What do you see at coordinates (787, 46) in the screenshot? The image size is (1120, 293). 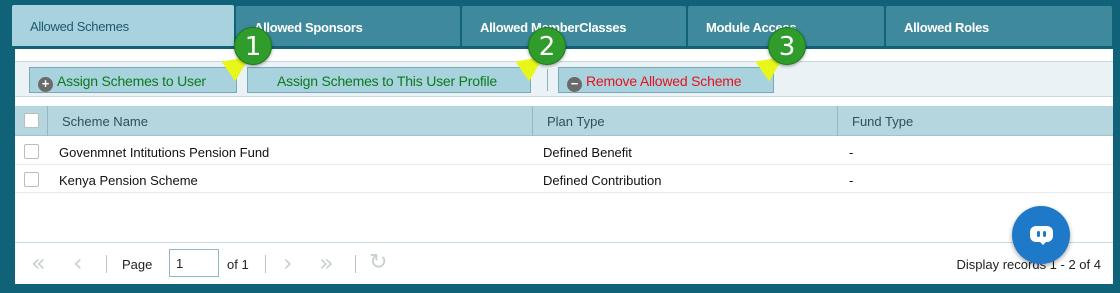 I see `annotation-badge-3: 3` at bounding box center [787, 46].